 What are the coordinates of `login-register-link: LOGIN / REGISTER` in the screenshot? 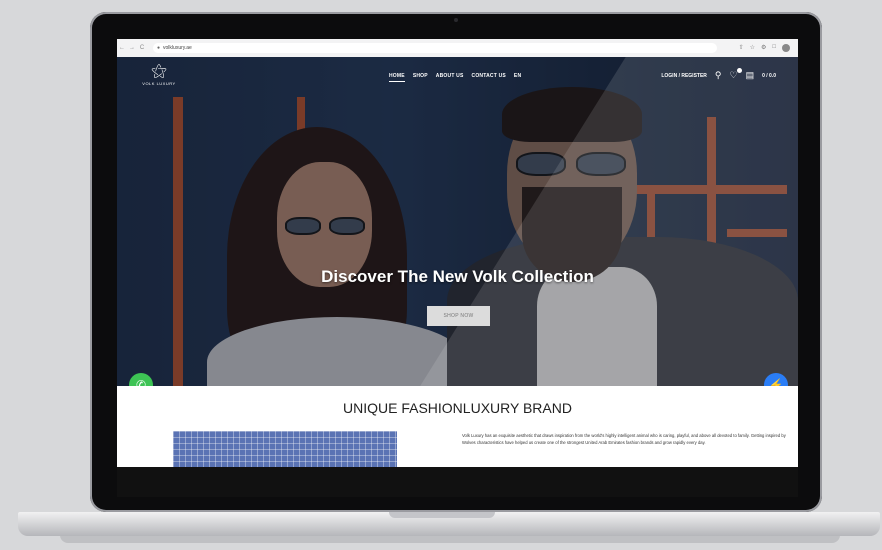 It's located at (684, 76).